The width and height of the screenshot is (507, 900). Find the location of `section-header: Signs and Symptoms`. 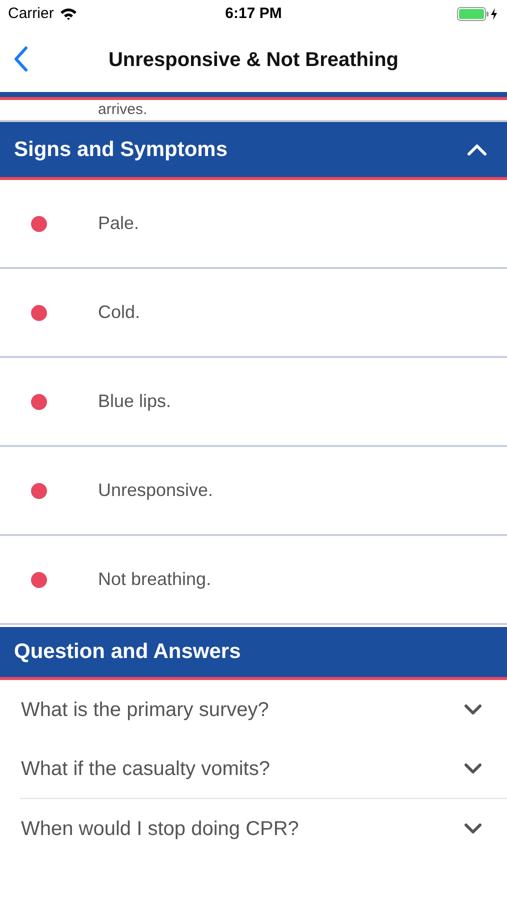

section-header: Signs and Symptoms is located at coordinates (253, 149).